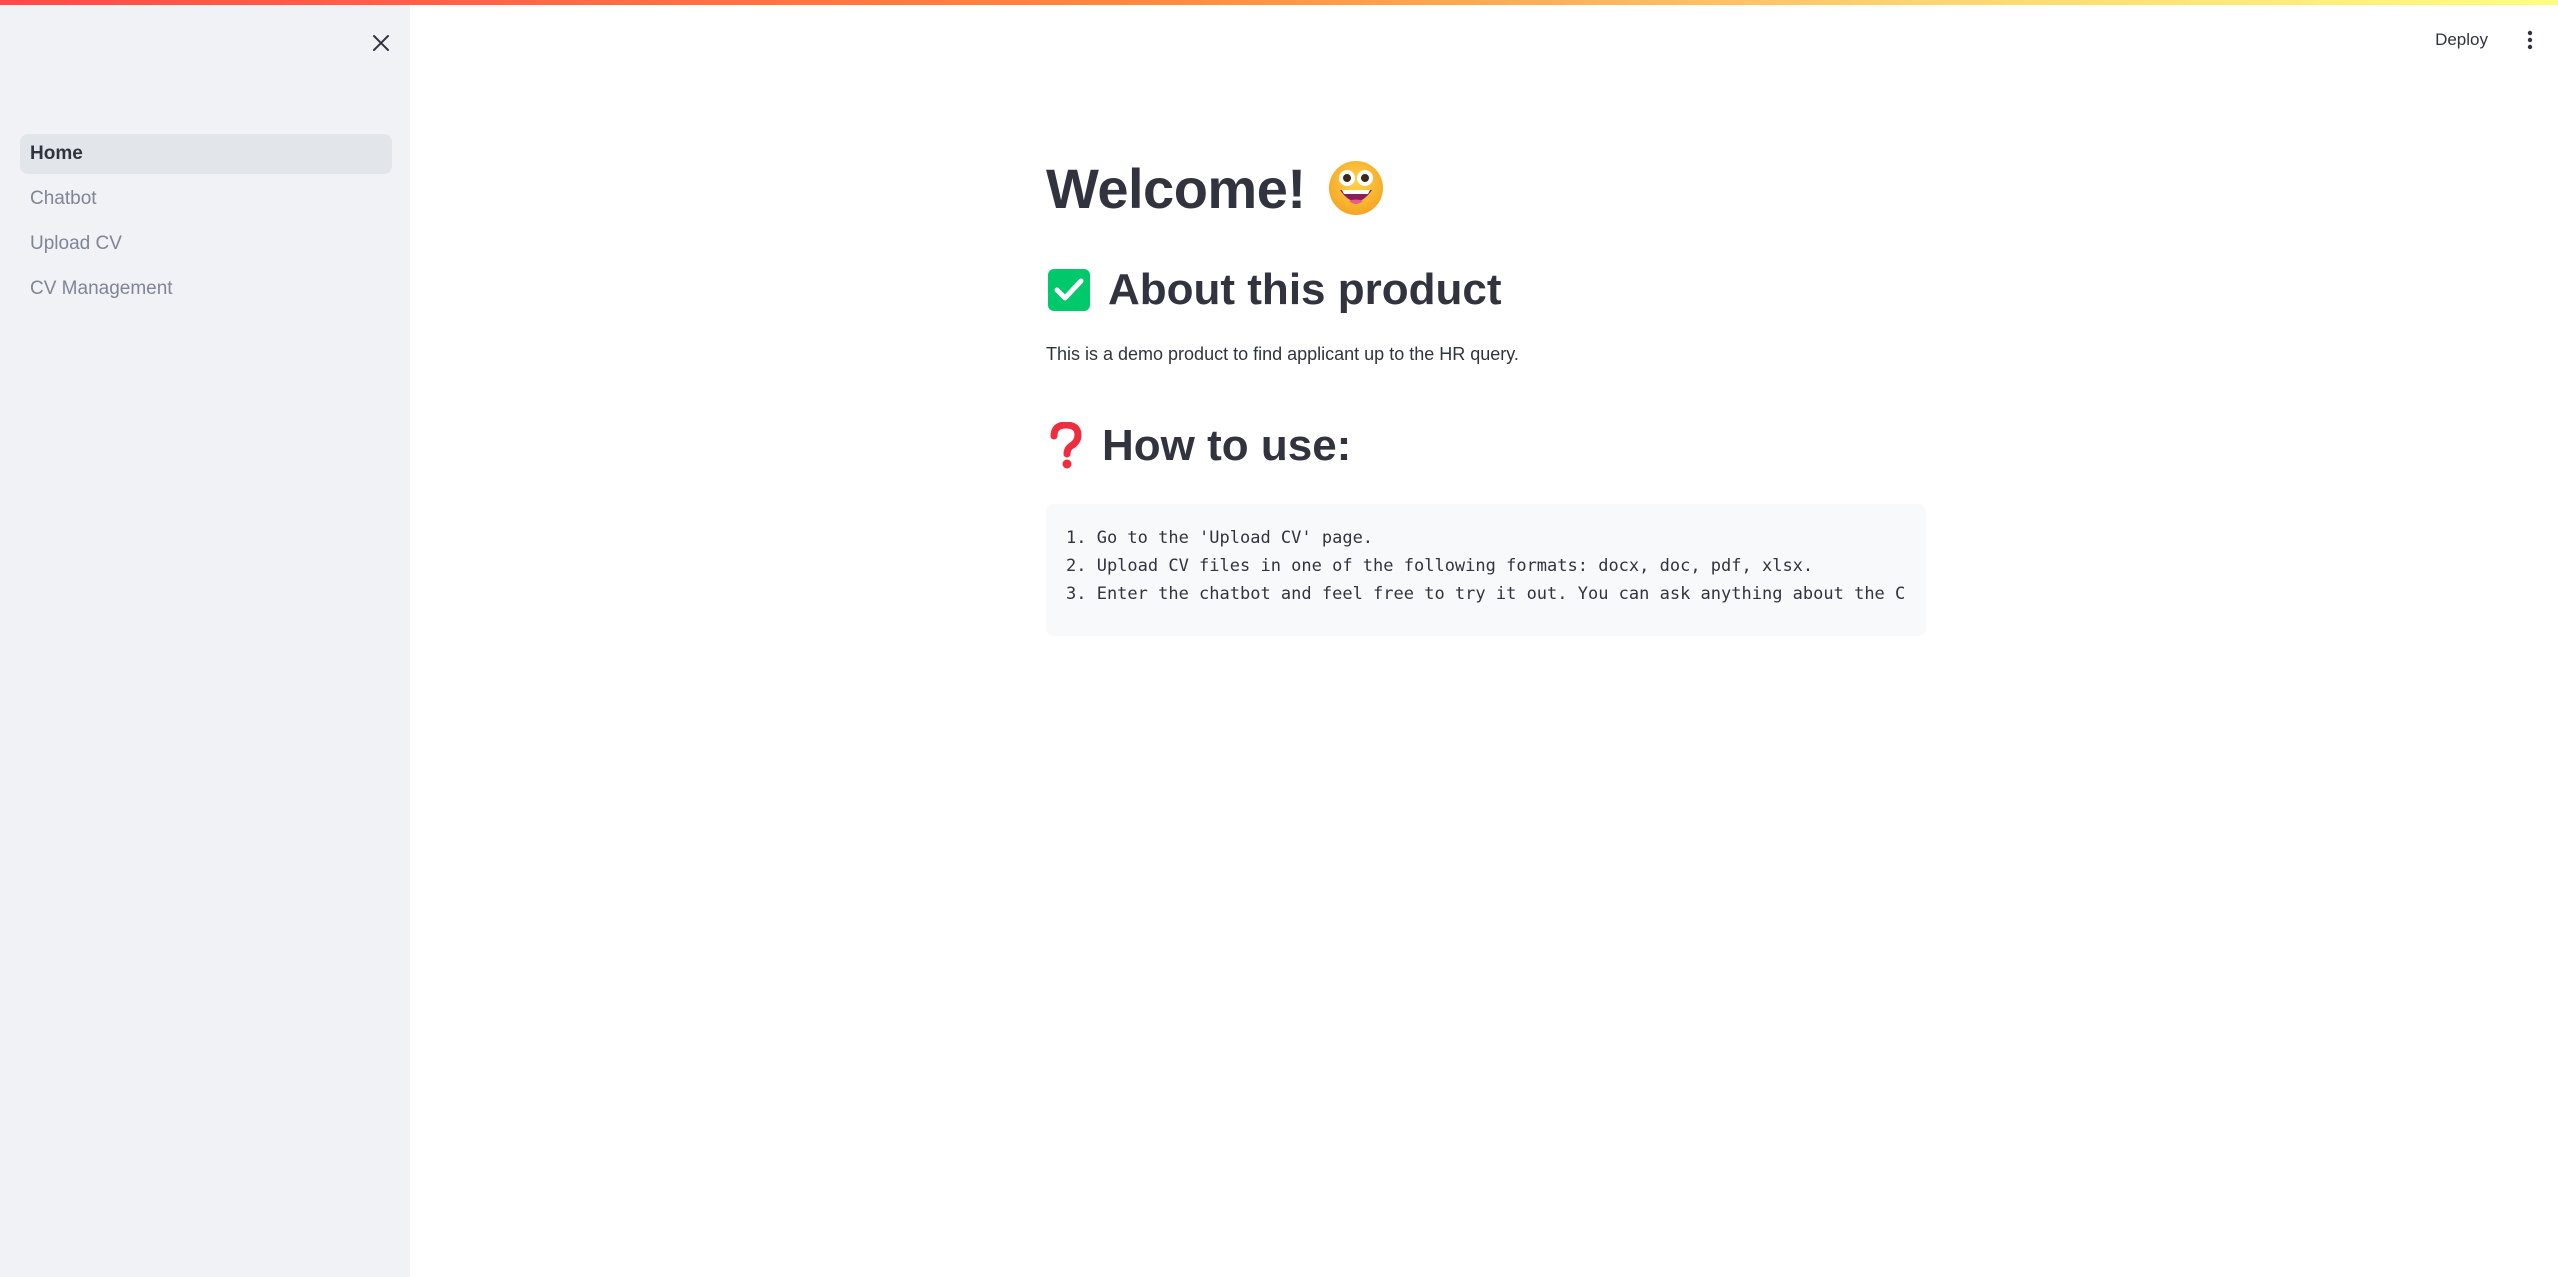 The image size is (2558, 1277). I want to click on sidebar-item-label: CV Management, so click(101, 288).